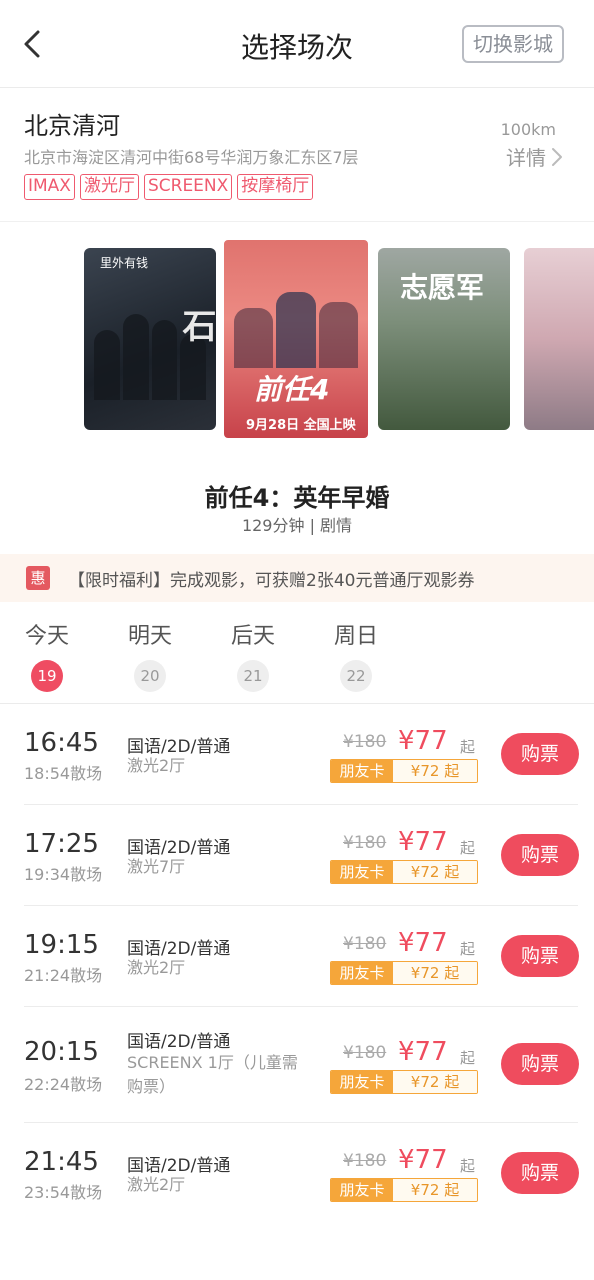 This screenshot has height=1280, width=594. What do you see at coordinates (355, 636) in the screenshot?
I see `date-label: 周日` at bounding box center [355, 636].